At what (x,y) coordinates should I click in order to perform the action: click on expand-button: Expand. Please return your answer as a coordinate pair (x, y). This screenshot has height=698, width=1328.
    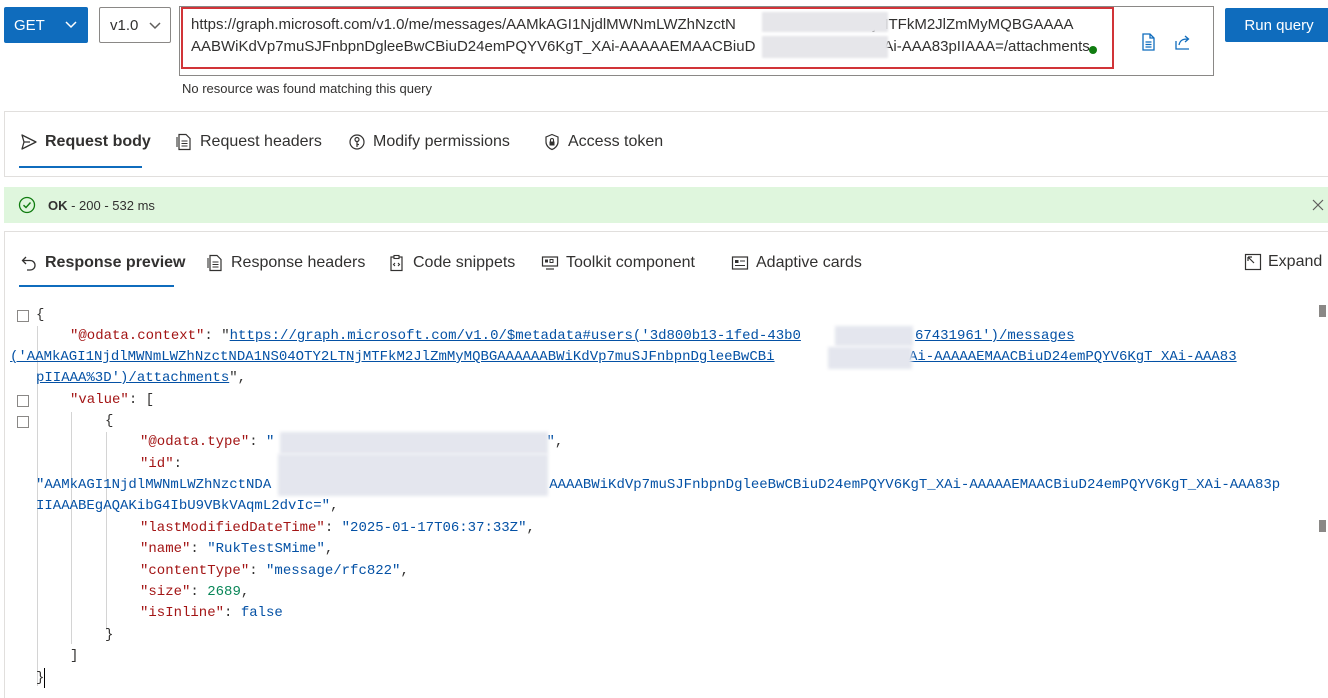
    Looking at the image, I should click on (1283, 262).